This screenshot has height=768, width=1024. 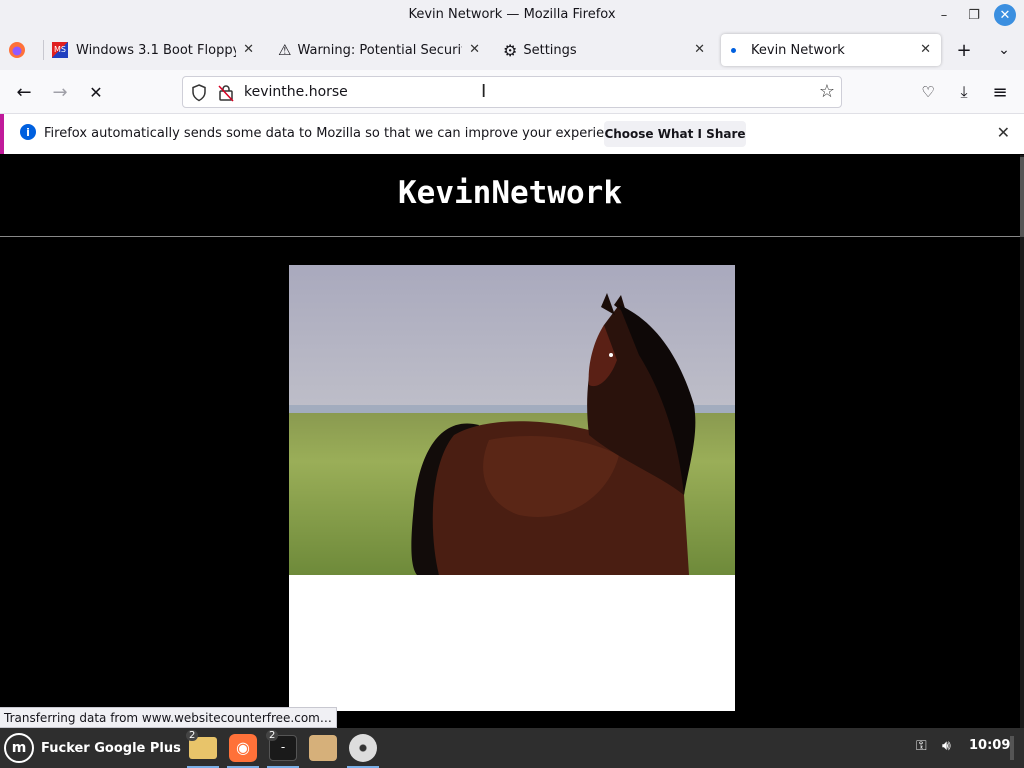 I want to click on close-window-button: ✕, so click(x=1005, y=15).